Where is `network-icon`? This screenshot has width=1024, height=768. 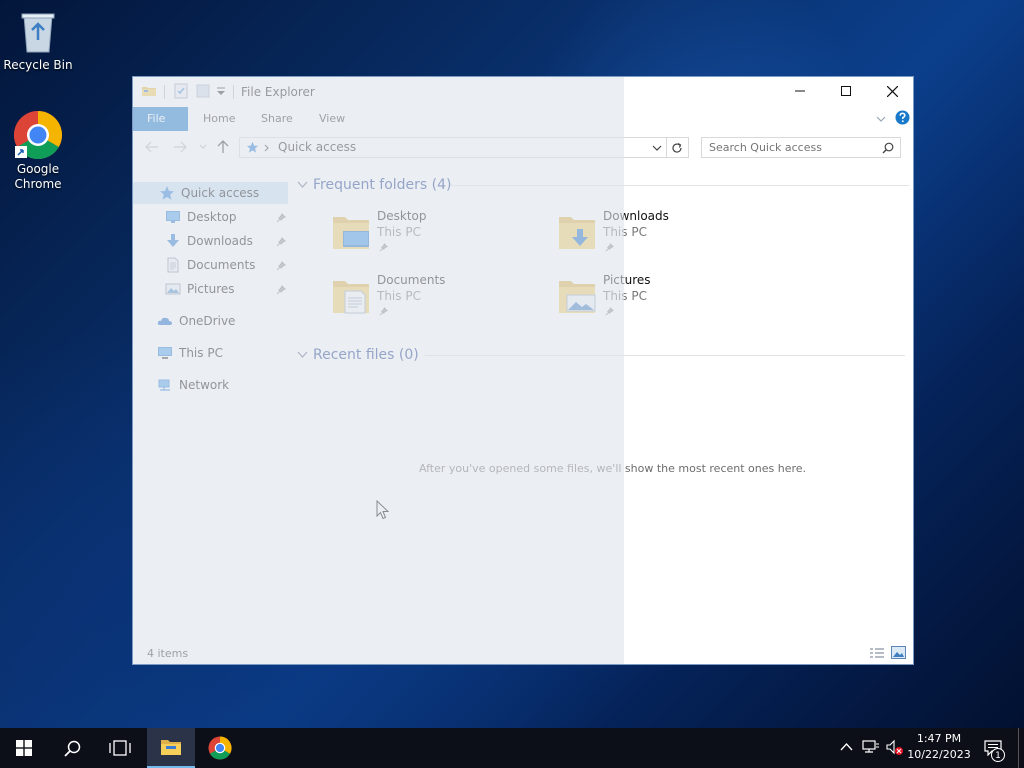
network-icon is located at coordinates (164, 385).